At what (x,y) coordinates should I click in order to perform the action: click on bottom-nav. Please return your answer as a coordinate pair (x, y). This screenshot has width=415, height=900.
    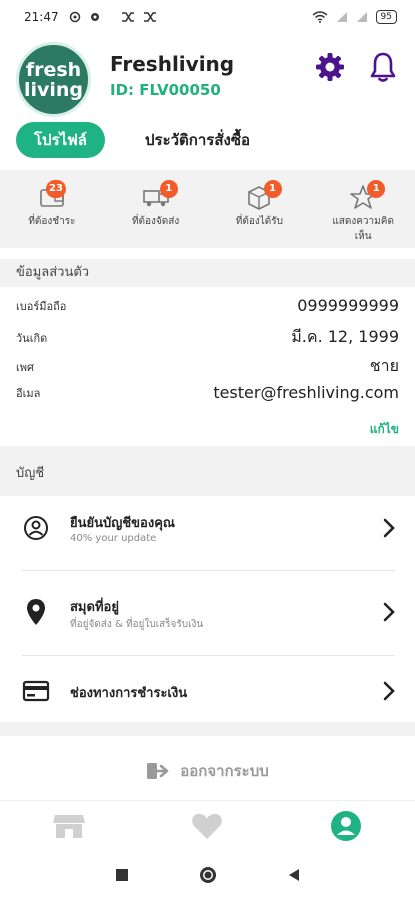
    Looking at the image, I should click on (207, 825).